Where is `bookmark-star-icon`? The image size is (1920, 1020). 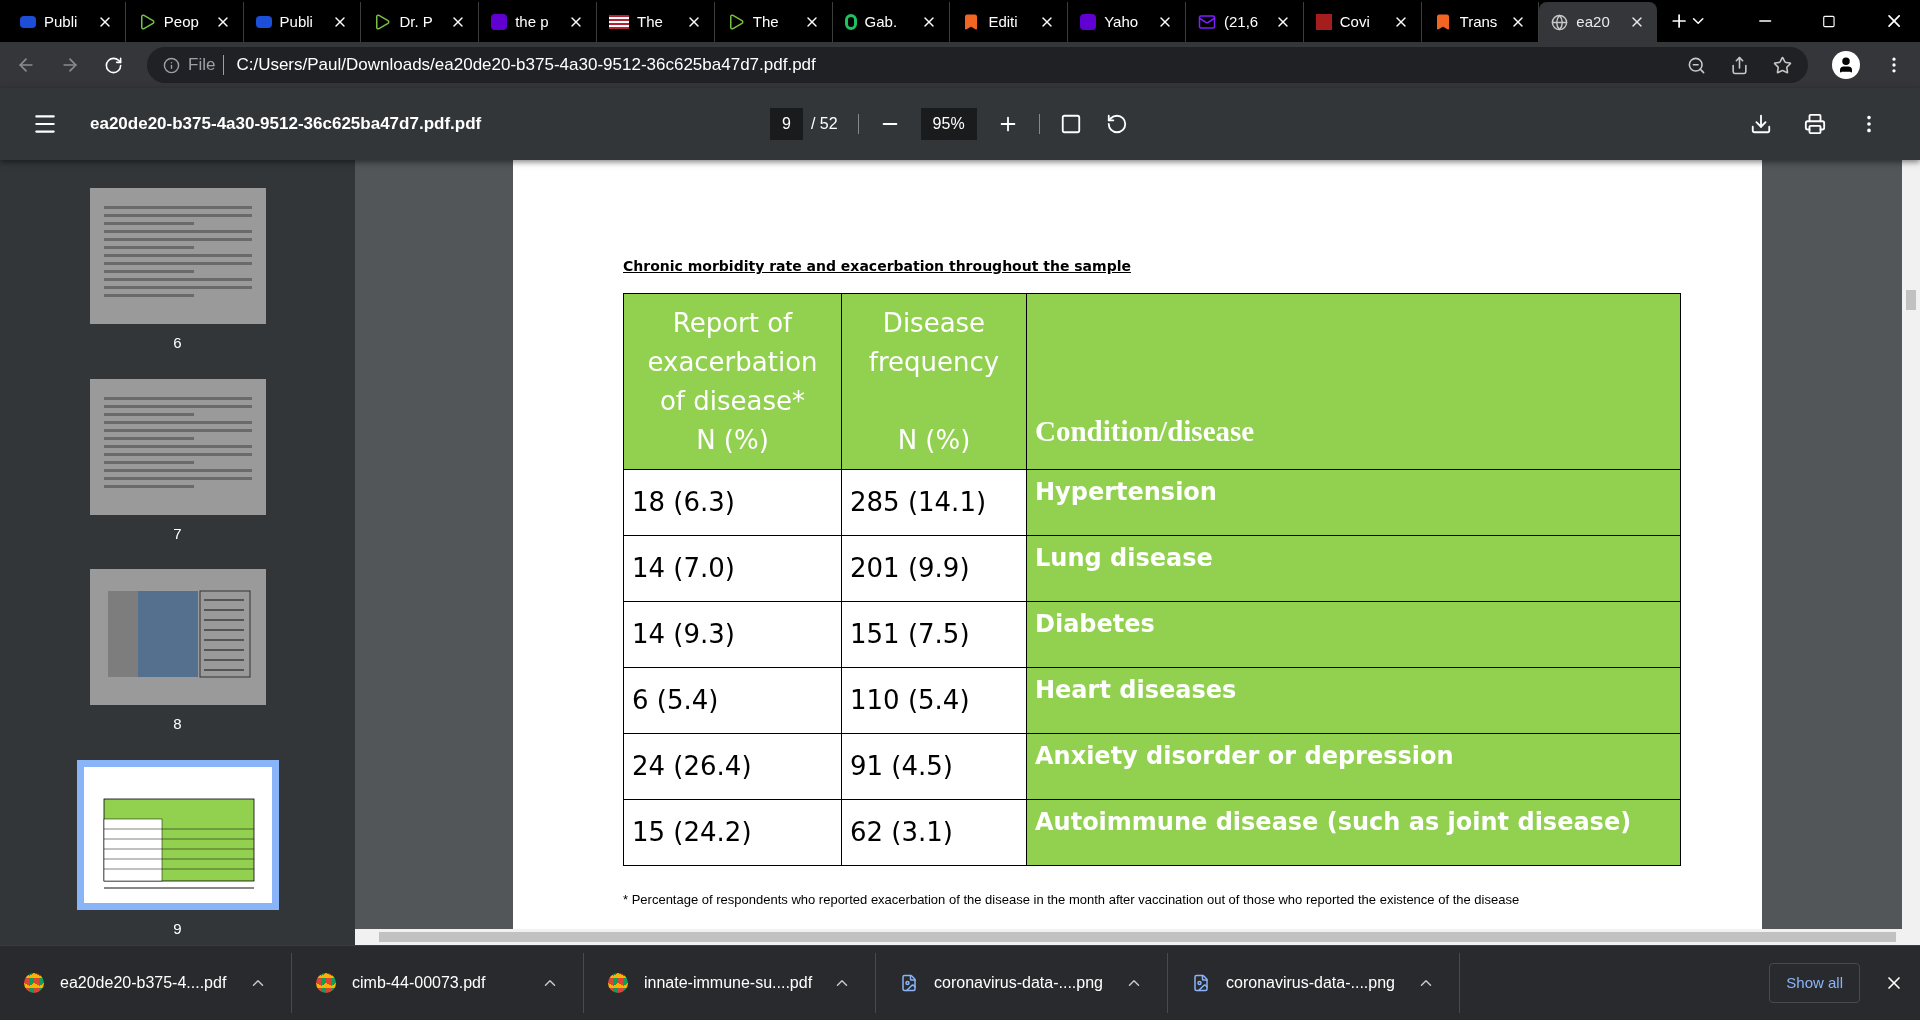 bookmark-star-icon is located at coordinates (1782, 65).